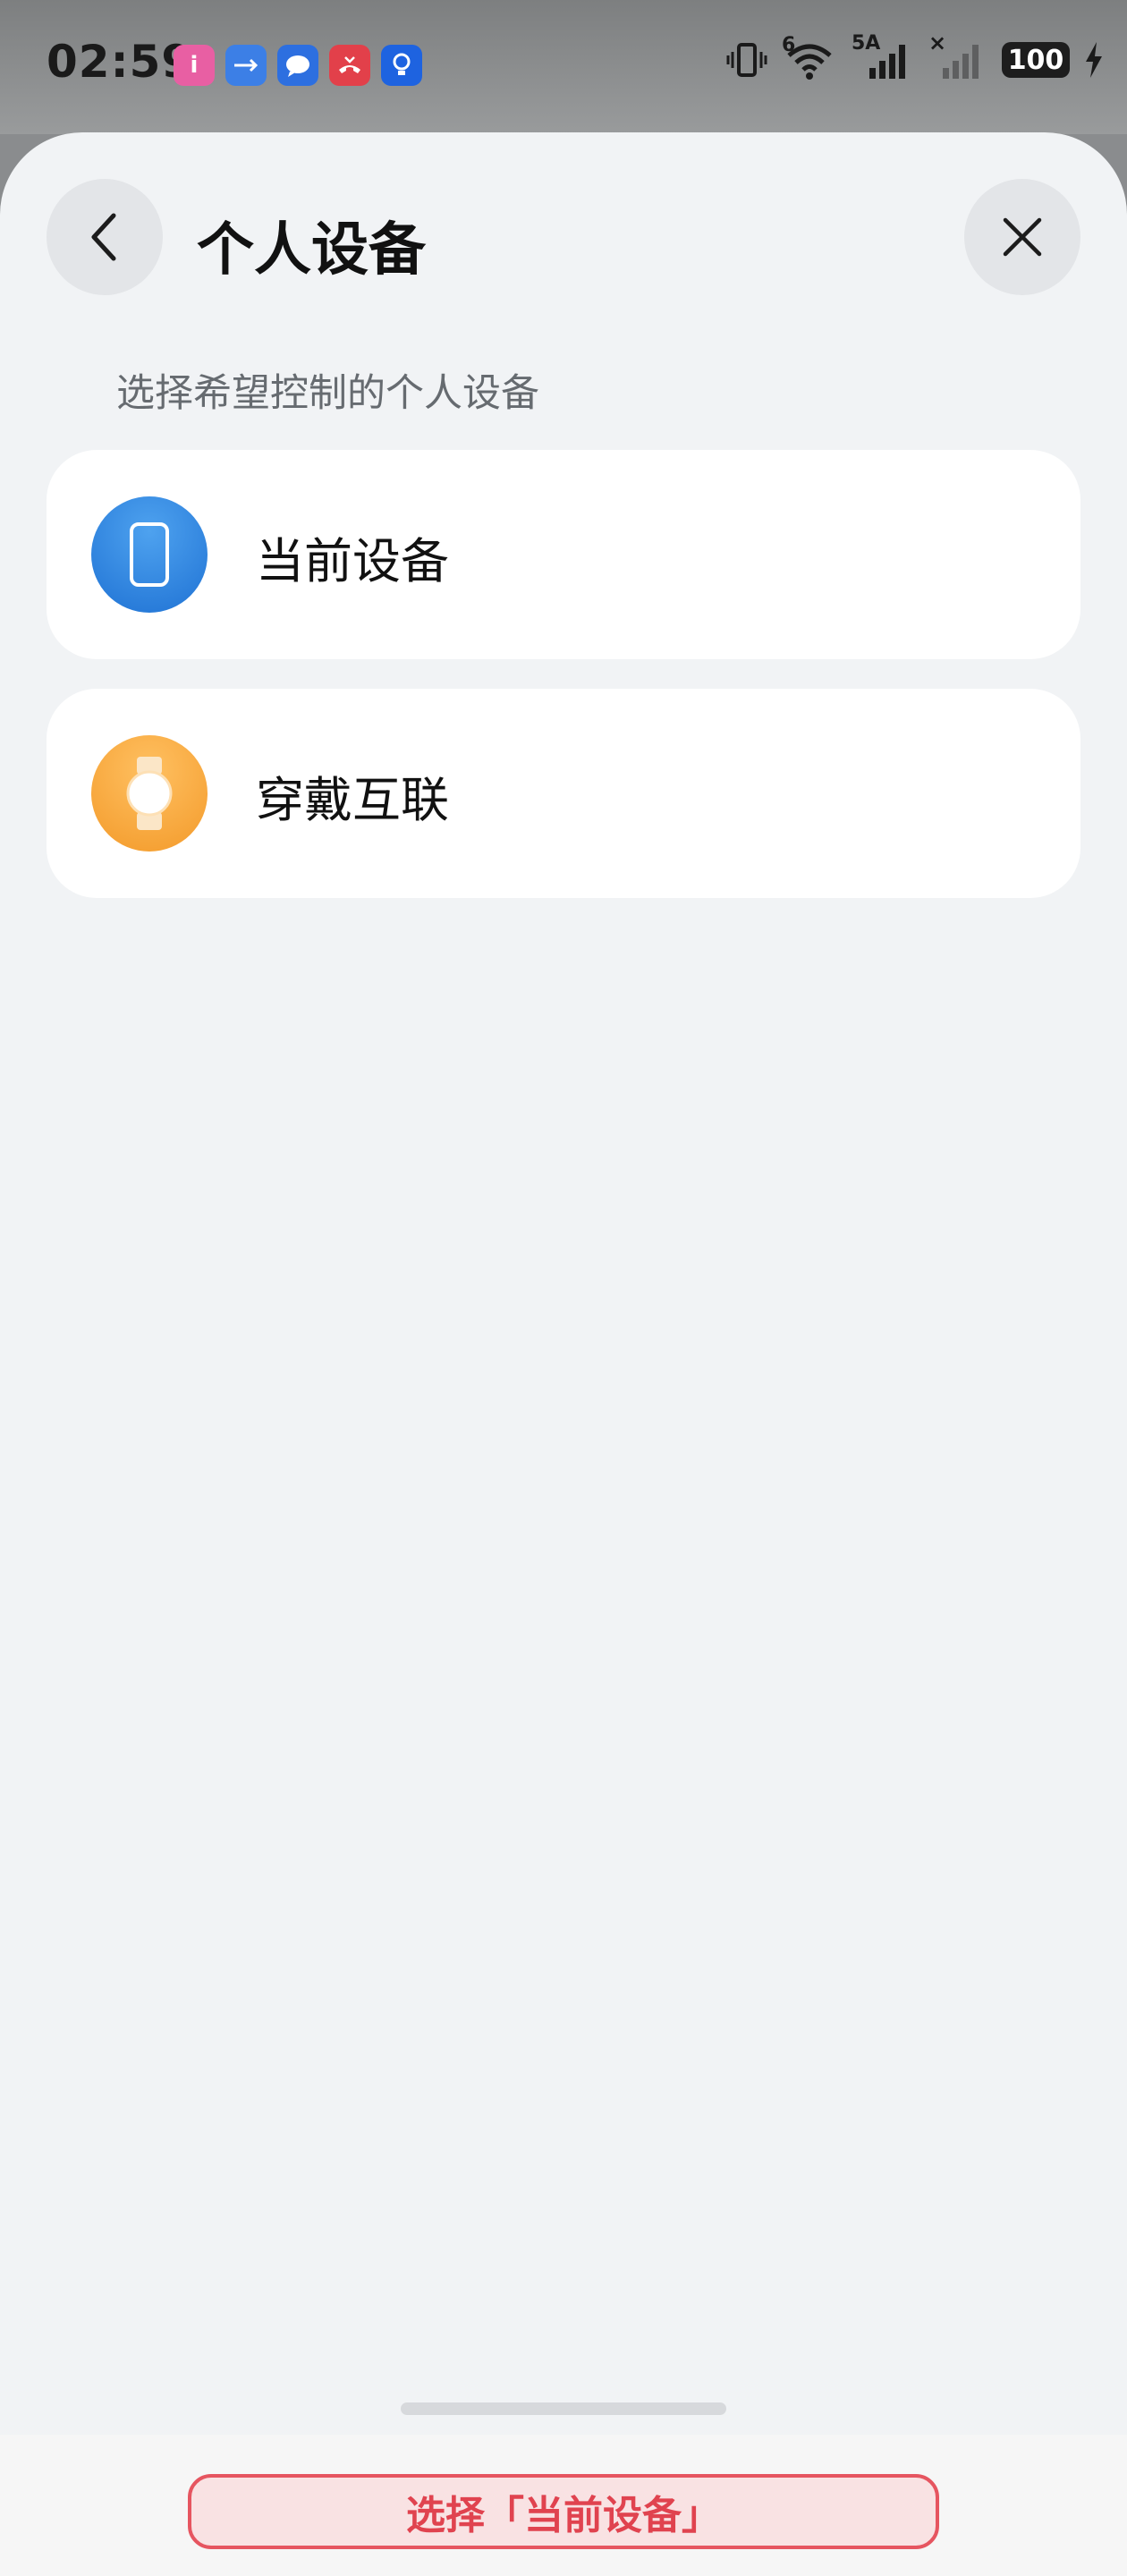 The width and height of the screenshot is (1127, 2576). I want to click on bottom-action-bar: 选择「当前设备」, so click(563, 2505).